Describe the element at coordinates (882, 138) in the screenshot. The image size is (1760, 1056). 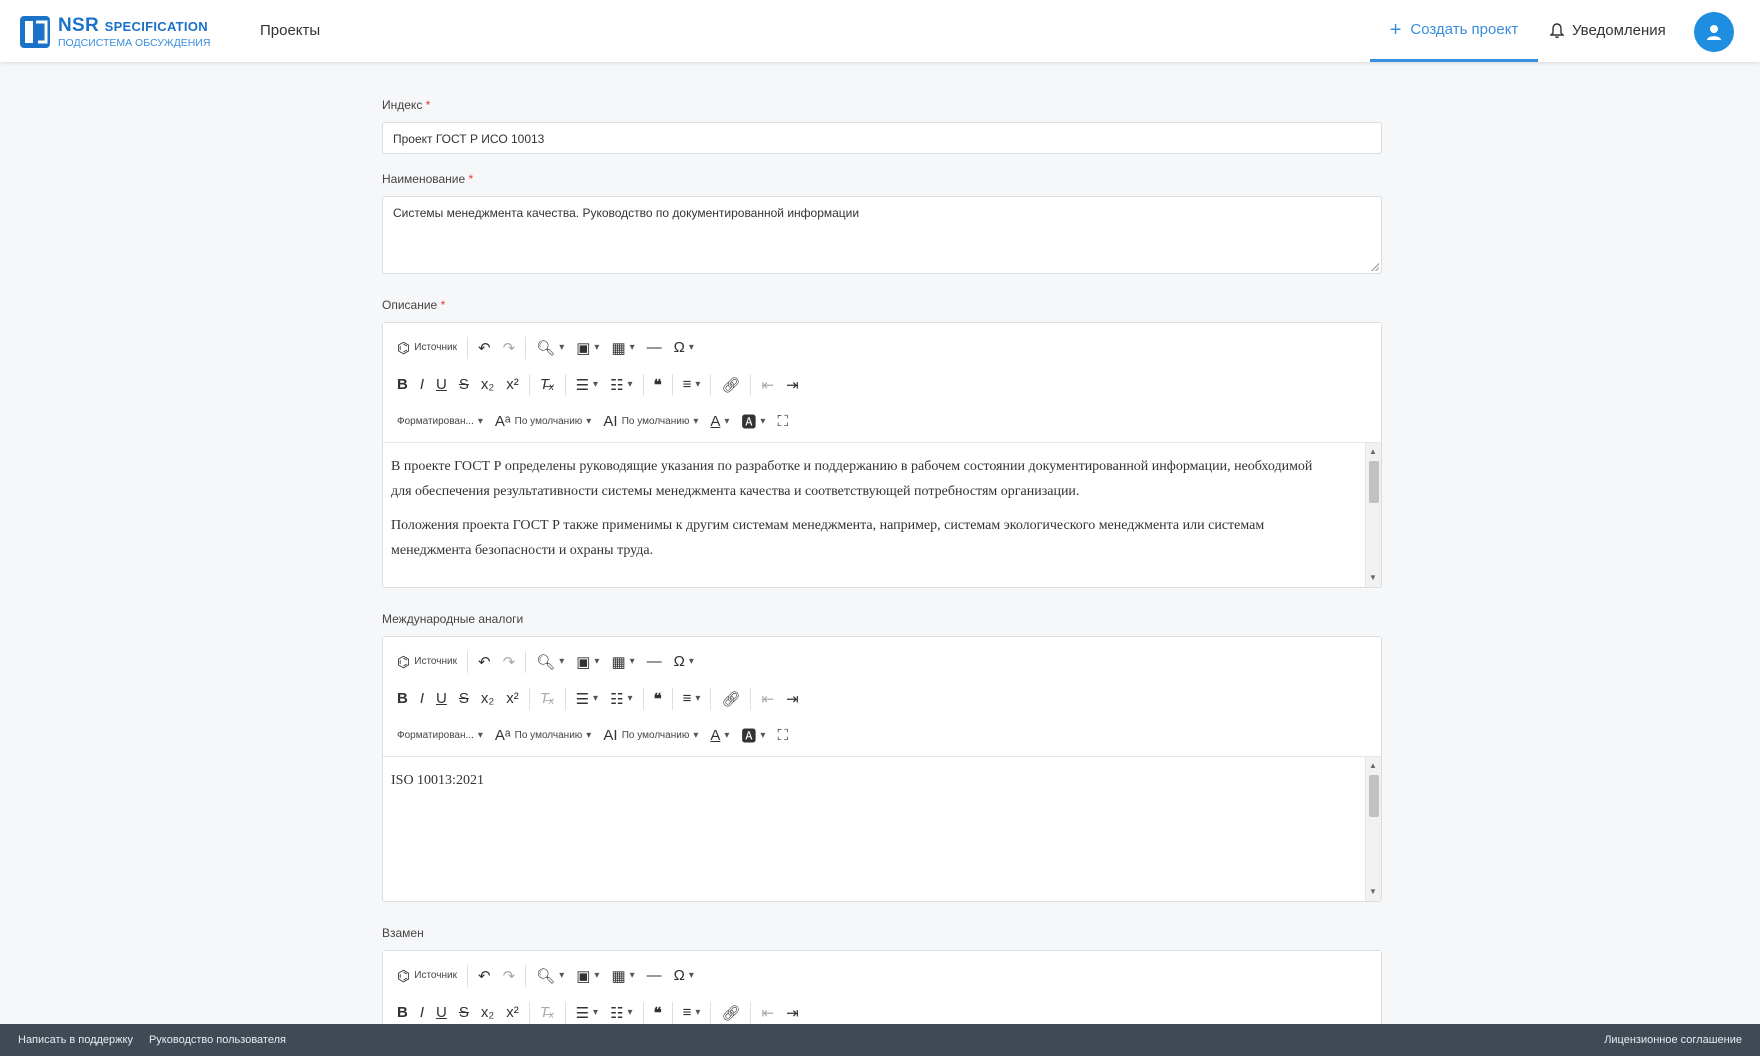
I see `index-input: Проект ГОСТ Р ИСО 10013` at that location.